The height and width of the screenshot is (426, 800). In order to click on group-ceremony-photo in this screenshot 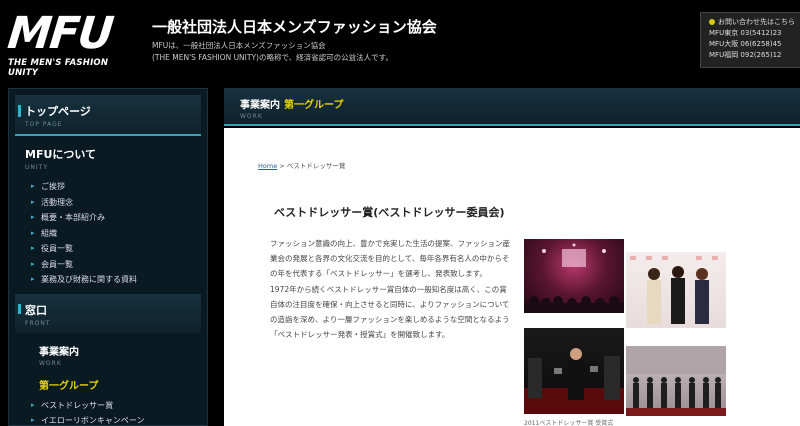, I will do `click(676, 381)`.